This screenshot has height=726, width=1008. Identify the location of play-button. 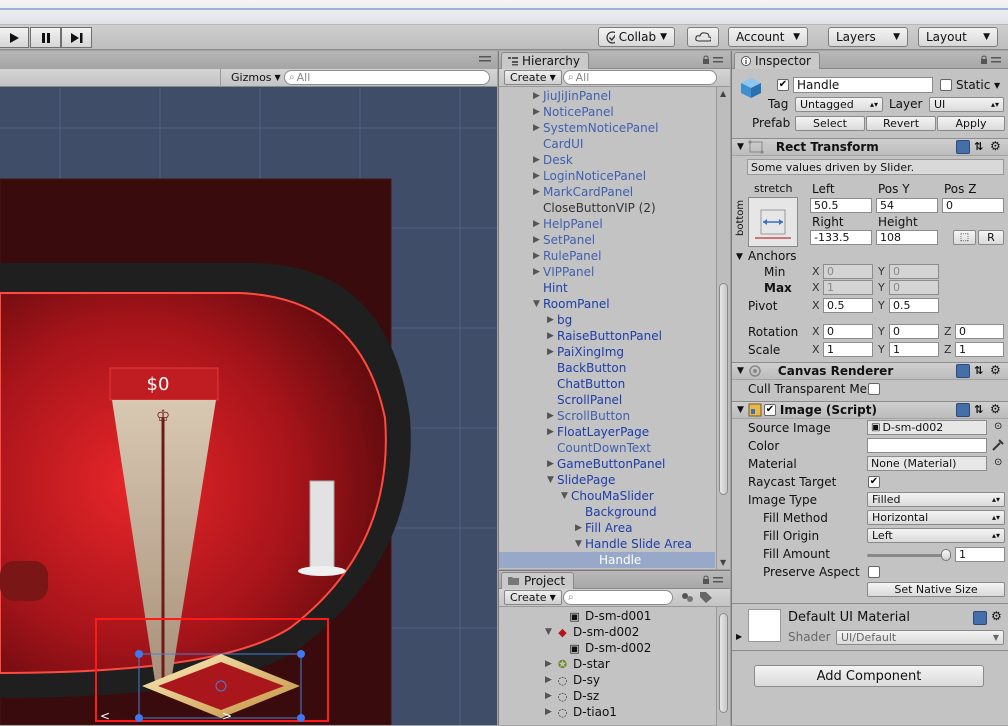
(14, 37).